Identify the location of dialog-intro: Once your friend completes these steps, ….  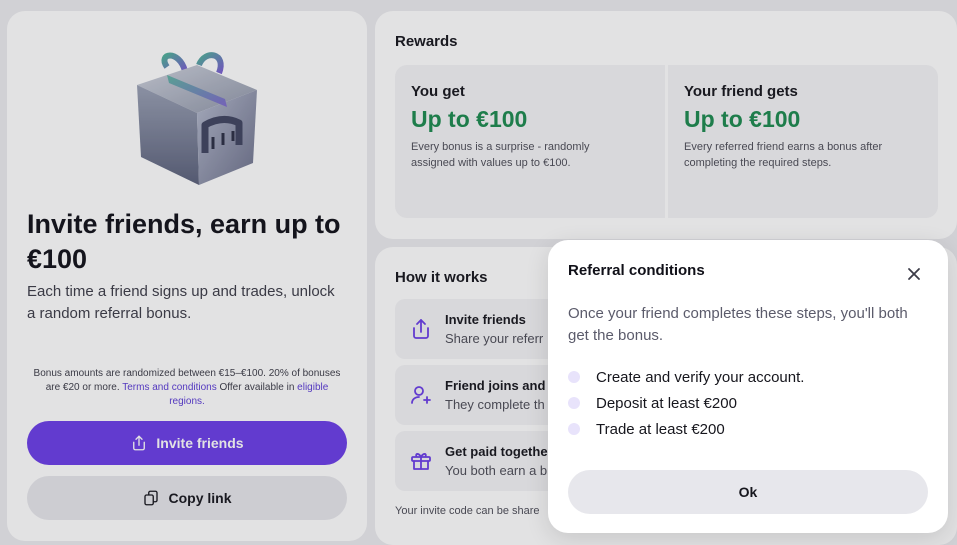
(738, 324).